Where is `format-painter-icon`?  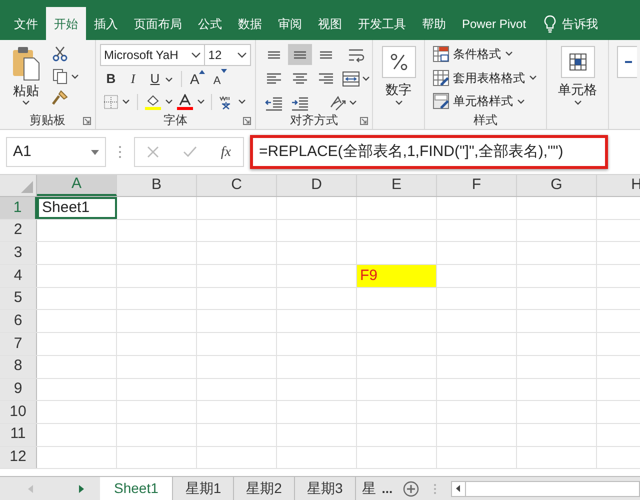
format-painter-icon is located at coordinates (60, 98).